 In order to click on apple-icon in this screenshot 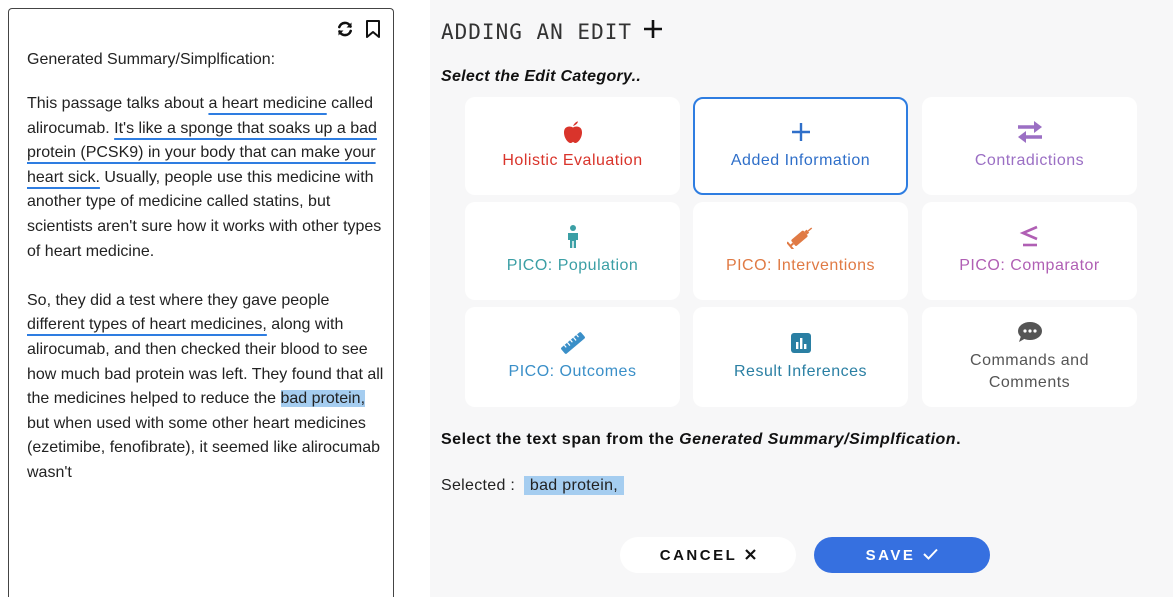, I will do `click(573, 132)`.